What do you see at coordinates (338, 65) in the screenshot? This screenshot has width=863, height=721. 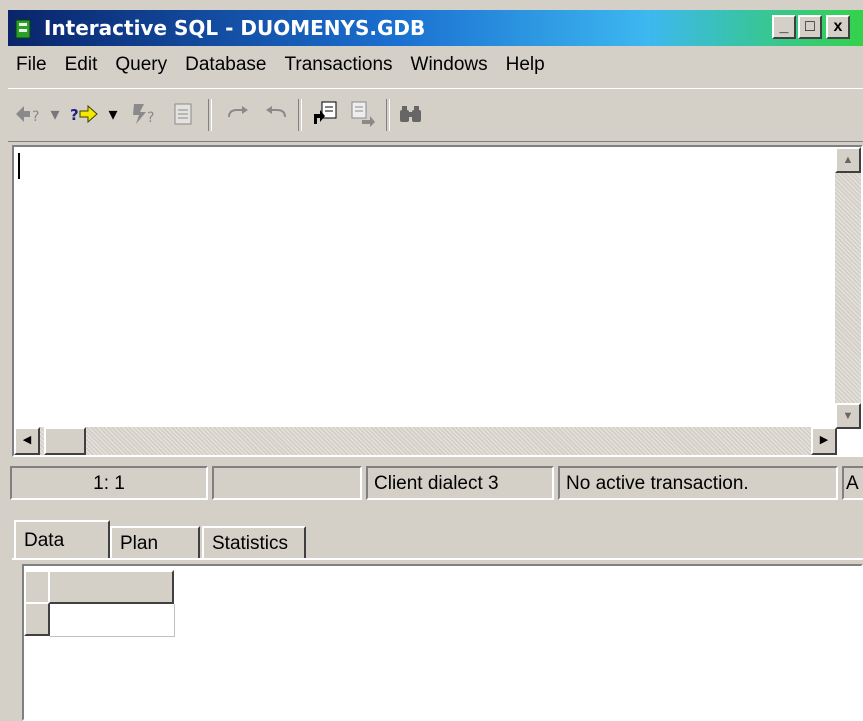 I see `menu-transactions: Transactions` at bounding box center [338, 65].